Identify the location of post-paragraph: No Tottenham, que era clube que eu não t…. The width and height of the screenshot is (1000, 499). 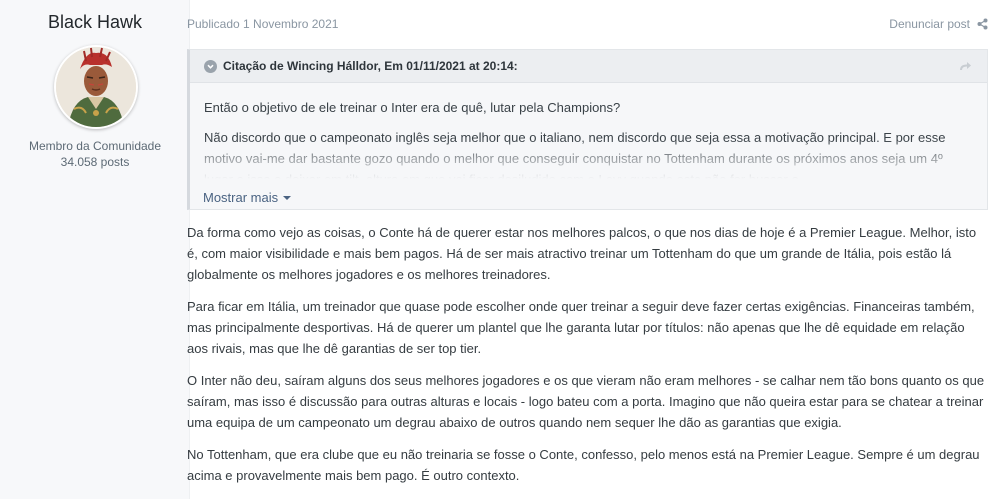
(583, 465).